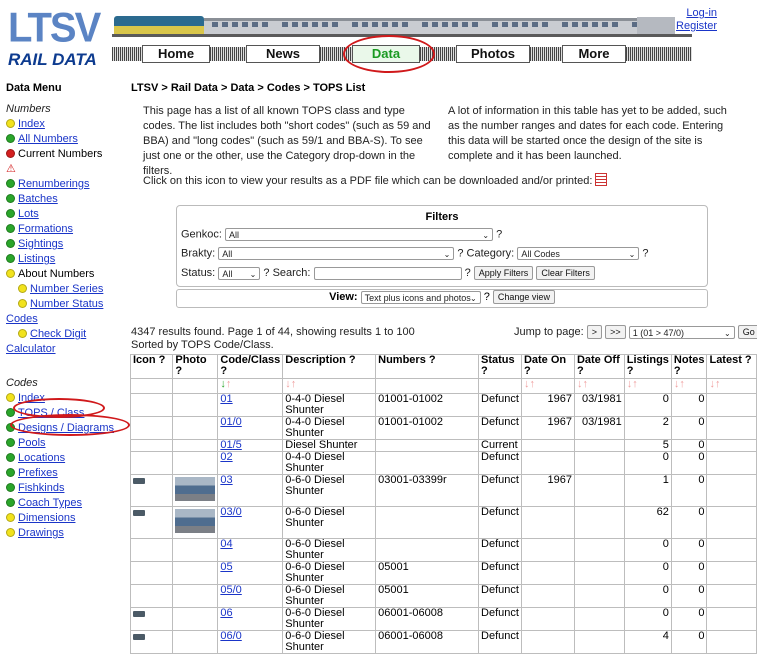 The height and width of the screenshot is (669, 757). What do you see at coordinates (681, 332) in the screenshot?
I see `page-select: 1 (01 > 47/0) ⌄` at bounding box center [681, 332].